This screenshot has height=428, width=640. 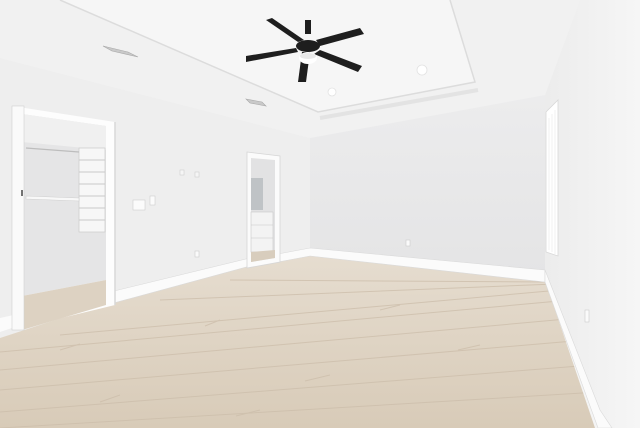 What do you see at coordinates (408, 243) in the screenshot?
I see `back-wall-outlet` at bounding box center [408, 243].